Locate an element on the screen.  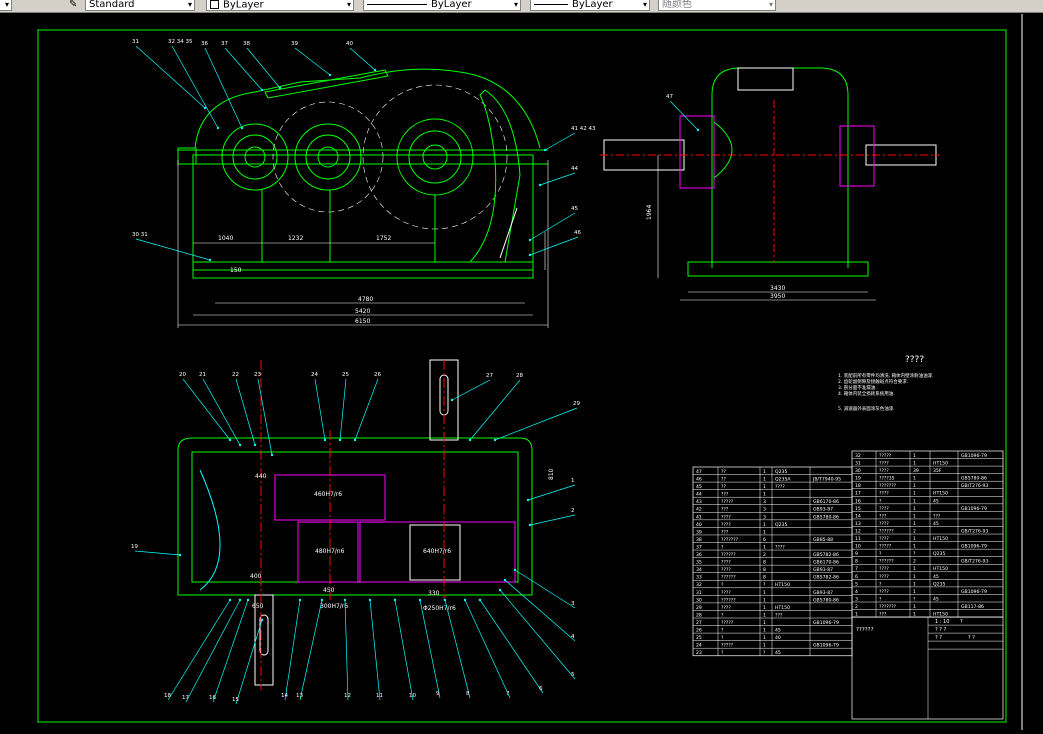
bom-cell: 10 is located at coordinates (858, 547).